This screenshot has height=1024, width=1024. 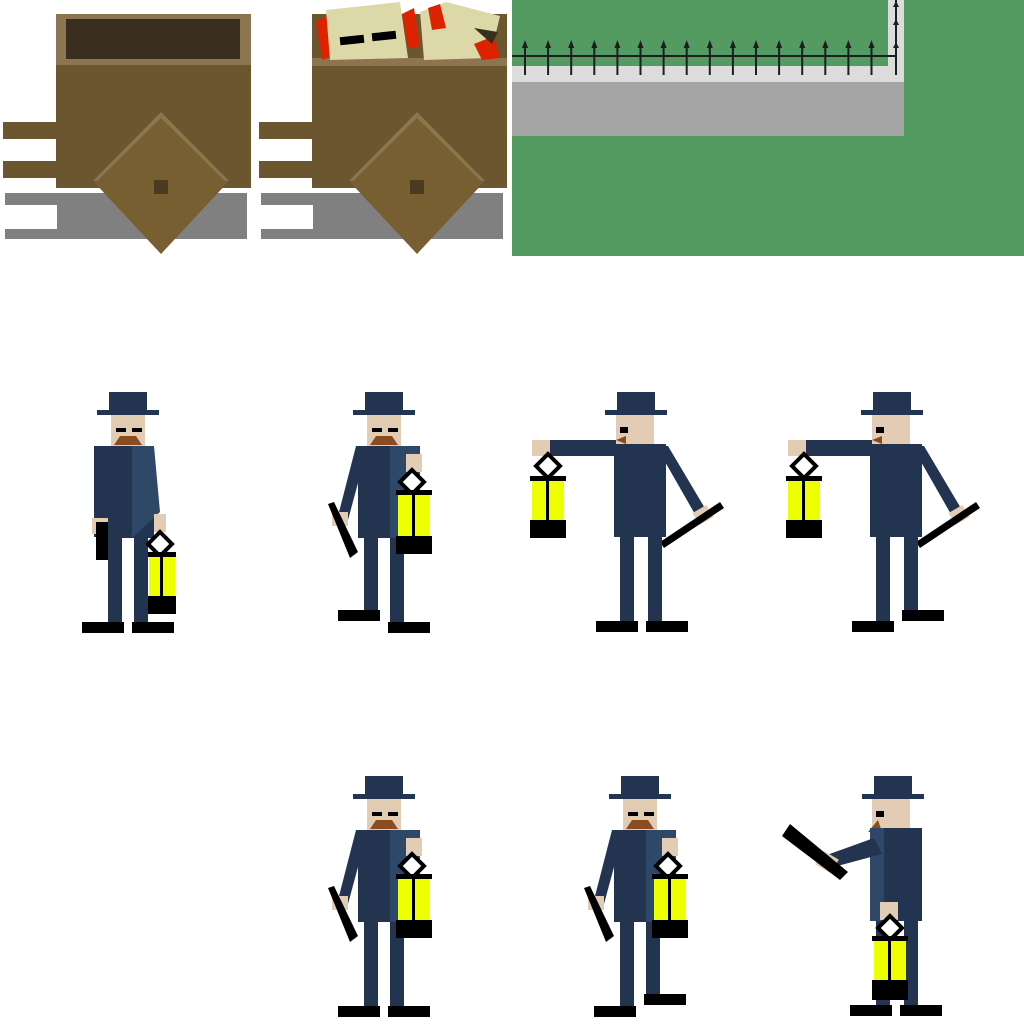 I want to click on lamplighter-walk-front-alt, so click(x=380, y=896).